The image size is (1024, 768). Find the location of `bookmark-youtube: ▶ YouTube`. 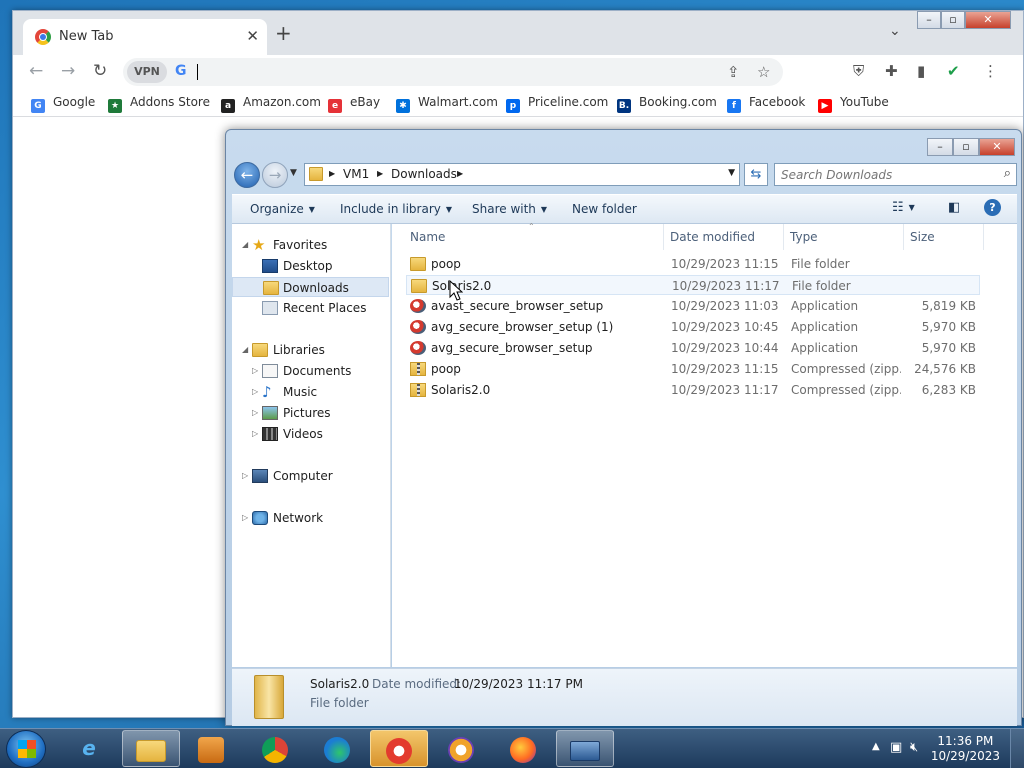

bookmark-youtube: ▶ YouTube is located at coordinates (853, 104).